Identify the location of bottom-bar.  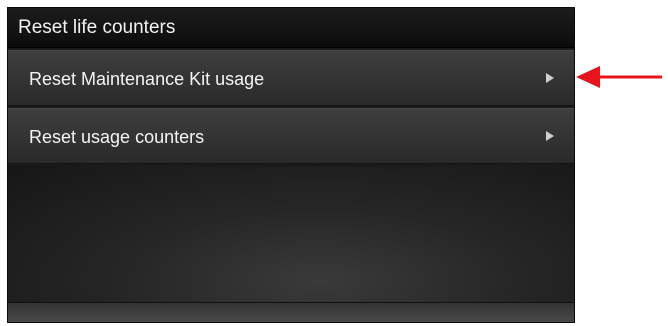
(291, 312).